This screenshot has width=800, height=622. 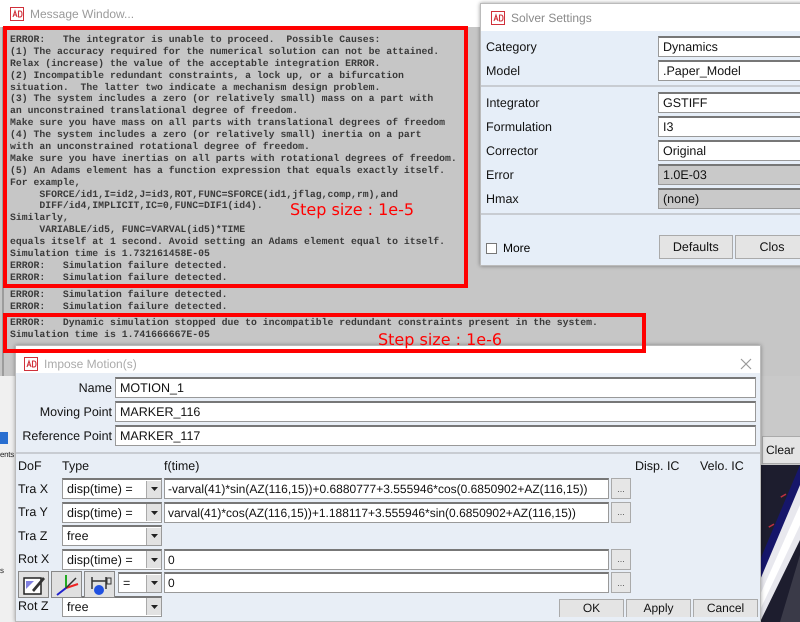 What do you see at coordinates (657, 466) in the screenshot?
I see `column-header: Disp. IC` at bounding box center [657, 466].